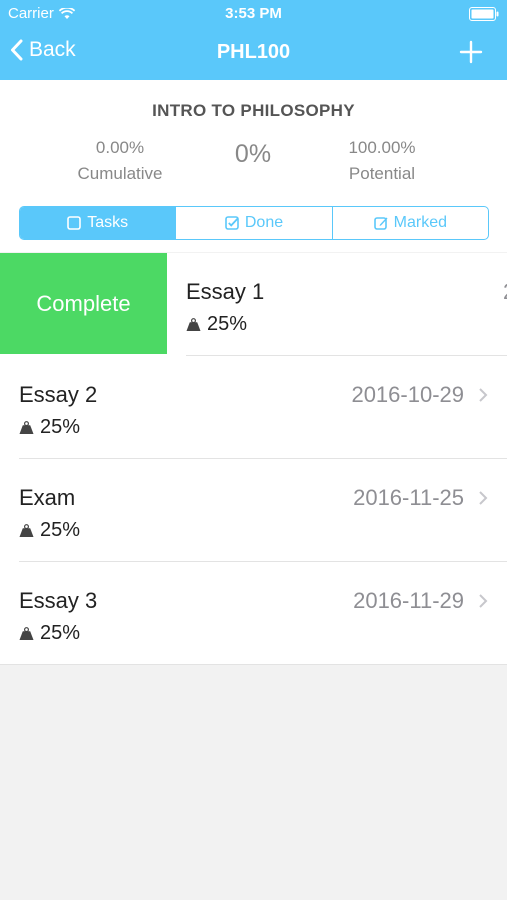  What do you see at coordinates (120, 161) in the screenshot?
I see `cumulative-stat: 0.00% Cumulative` at bounding box center [120, 161].